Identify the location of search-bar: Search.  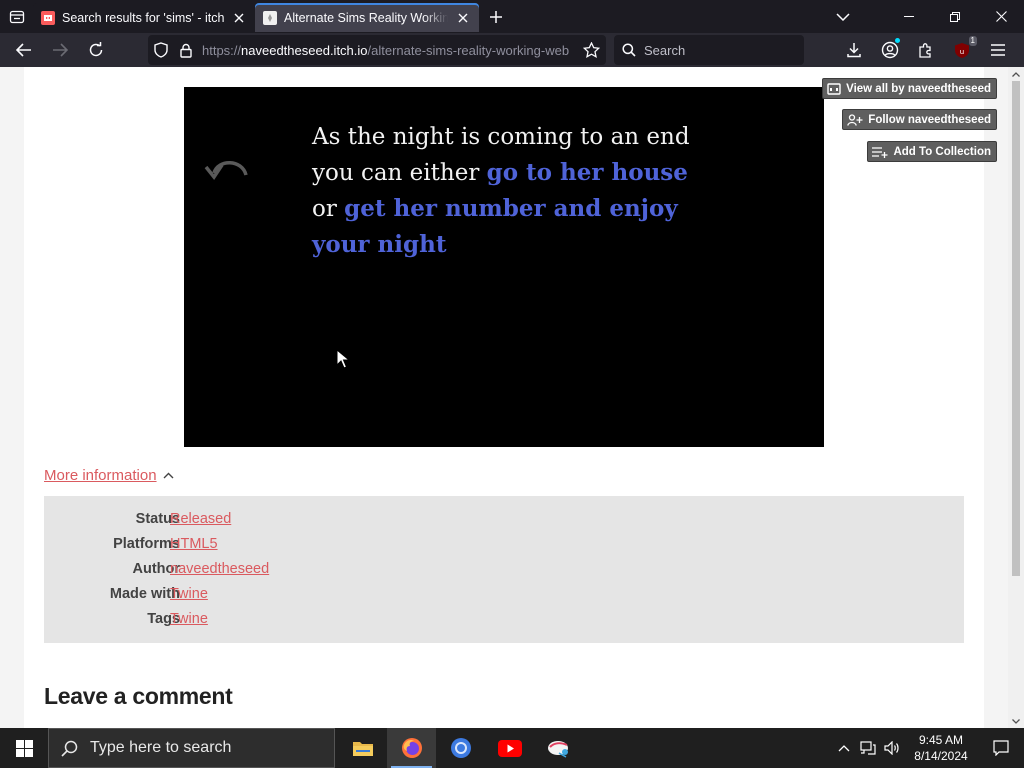
(709, 50).